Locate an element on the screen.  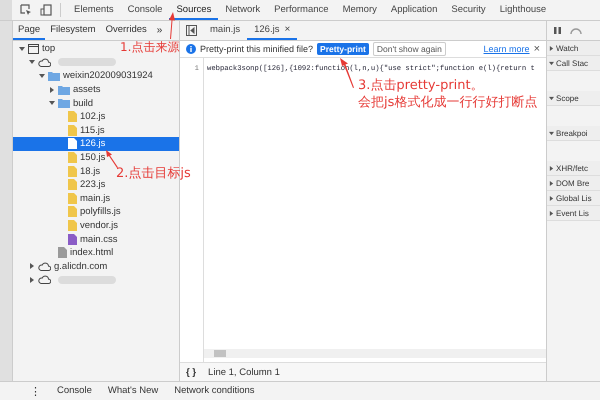
device-icon is located at coordinates (46, 10).